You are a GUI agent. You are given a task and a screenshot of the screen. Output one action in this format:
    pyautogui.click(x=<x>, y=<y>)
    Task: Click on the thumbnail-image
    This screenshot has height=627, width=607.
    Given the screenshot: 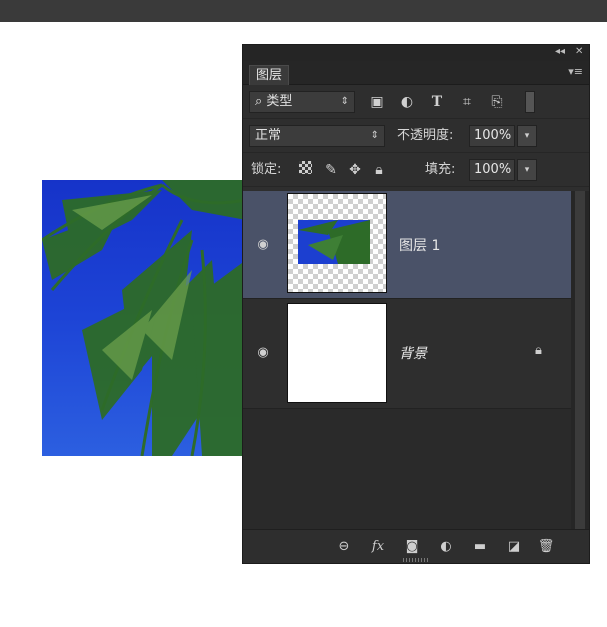 What is the action you would take?
    pyautogui.click(x=334, y=242)
    